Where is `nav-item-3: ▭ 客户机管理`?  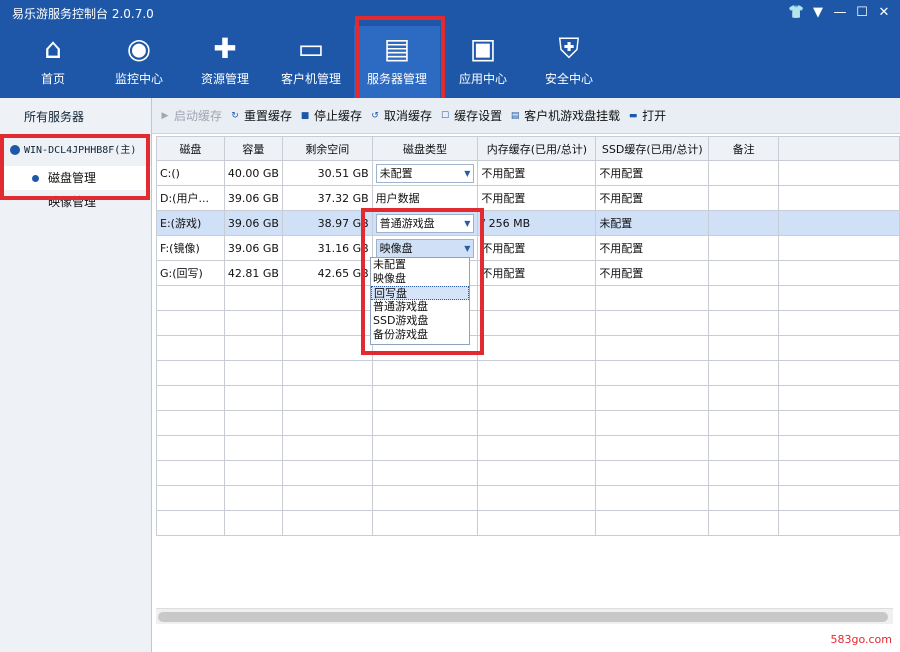
nav-item-3: ▭ 客户机管理 is located at coordinates (311, 62).